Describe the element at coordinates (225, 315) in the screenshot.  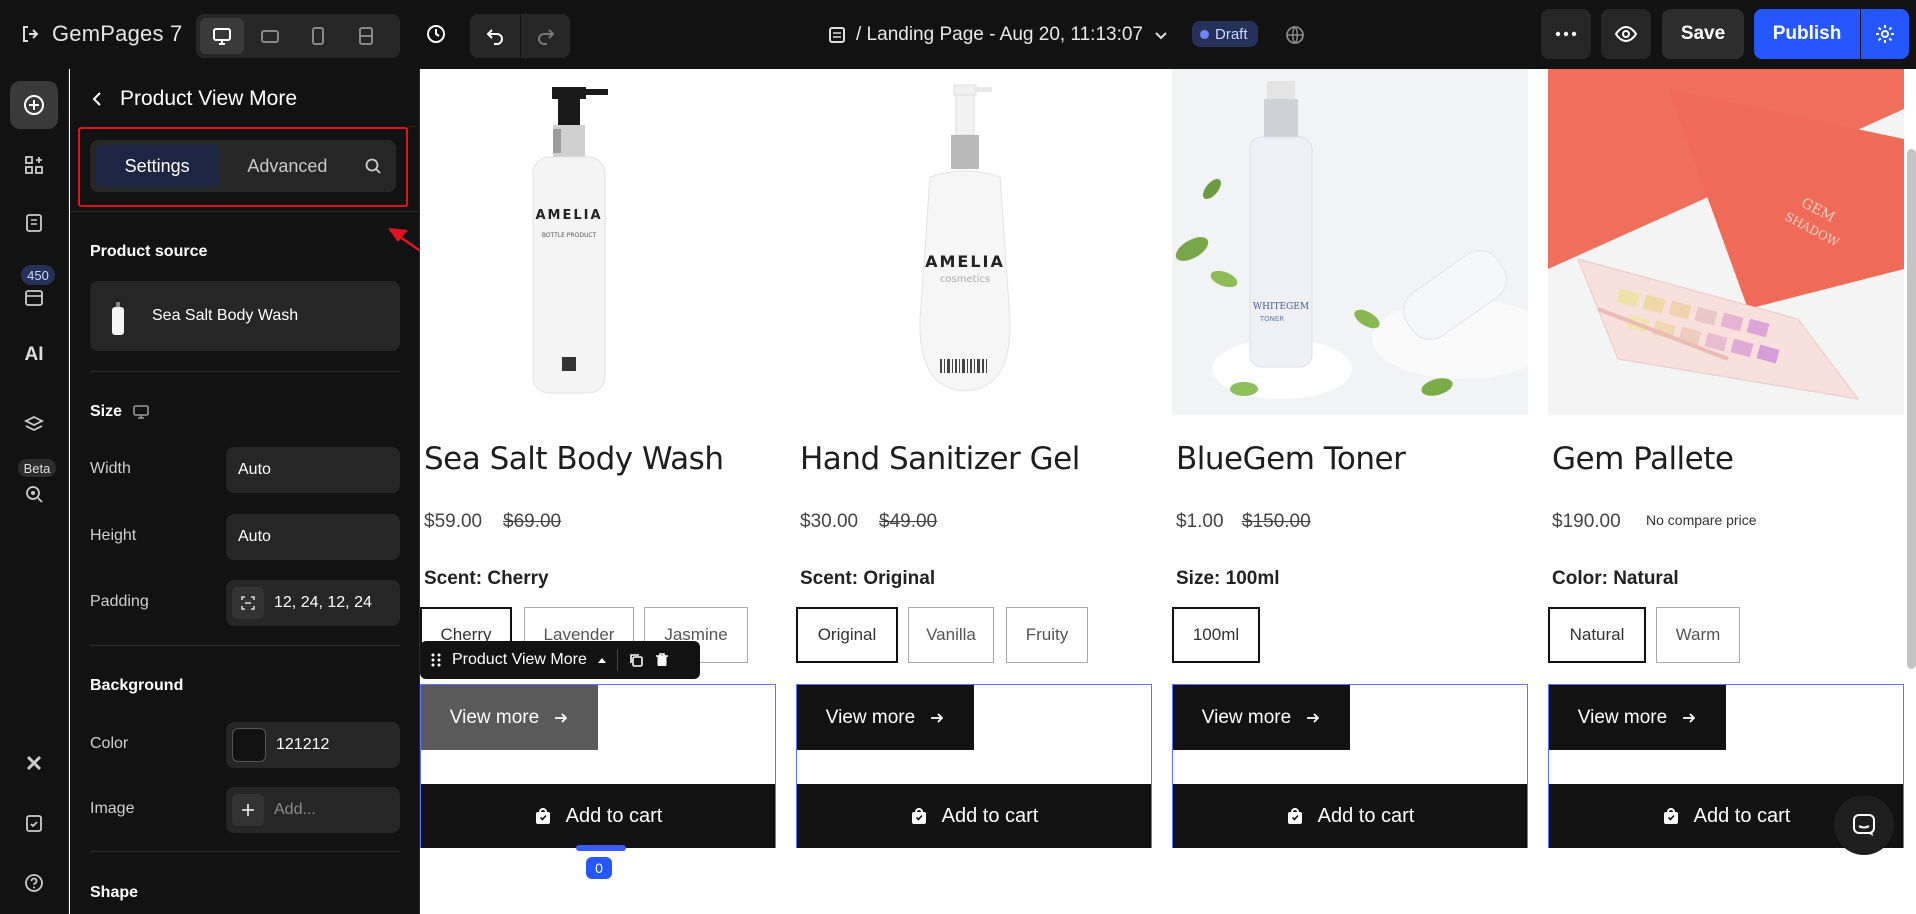
I see `product-source-value: Sea Salt Body Wash` at that location.